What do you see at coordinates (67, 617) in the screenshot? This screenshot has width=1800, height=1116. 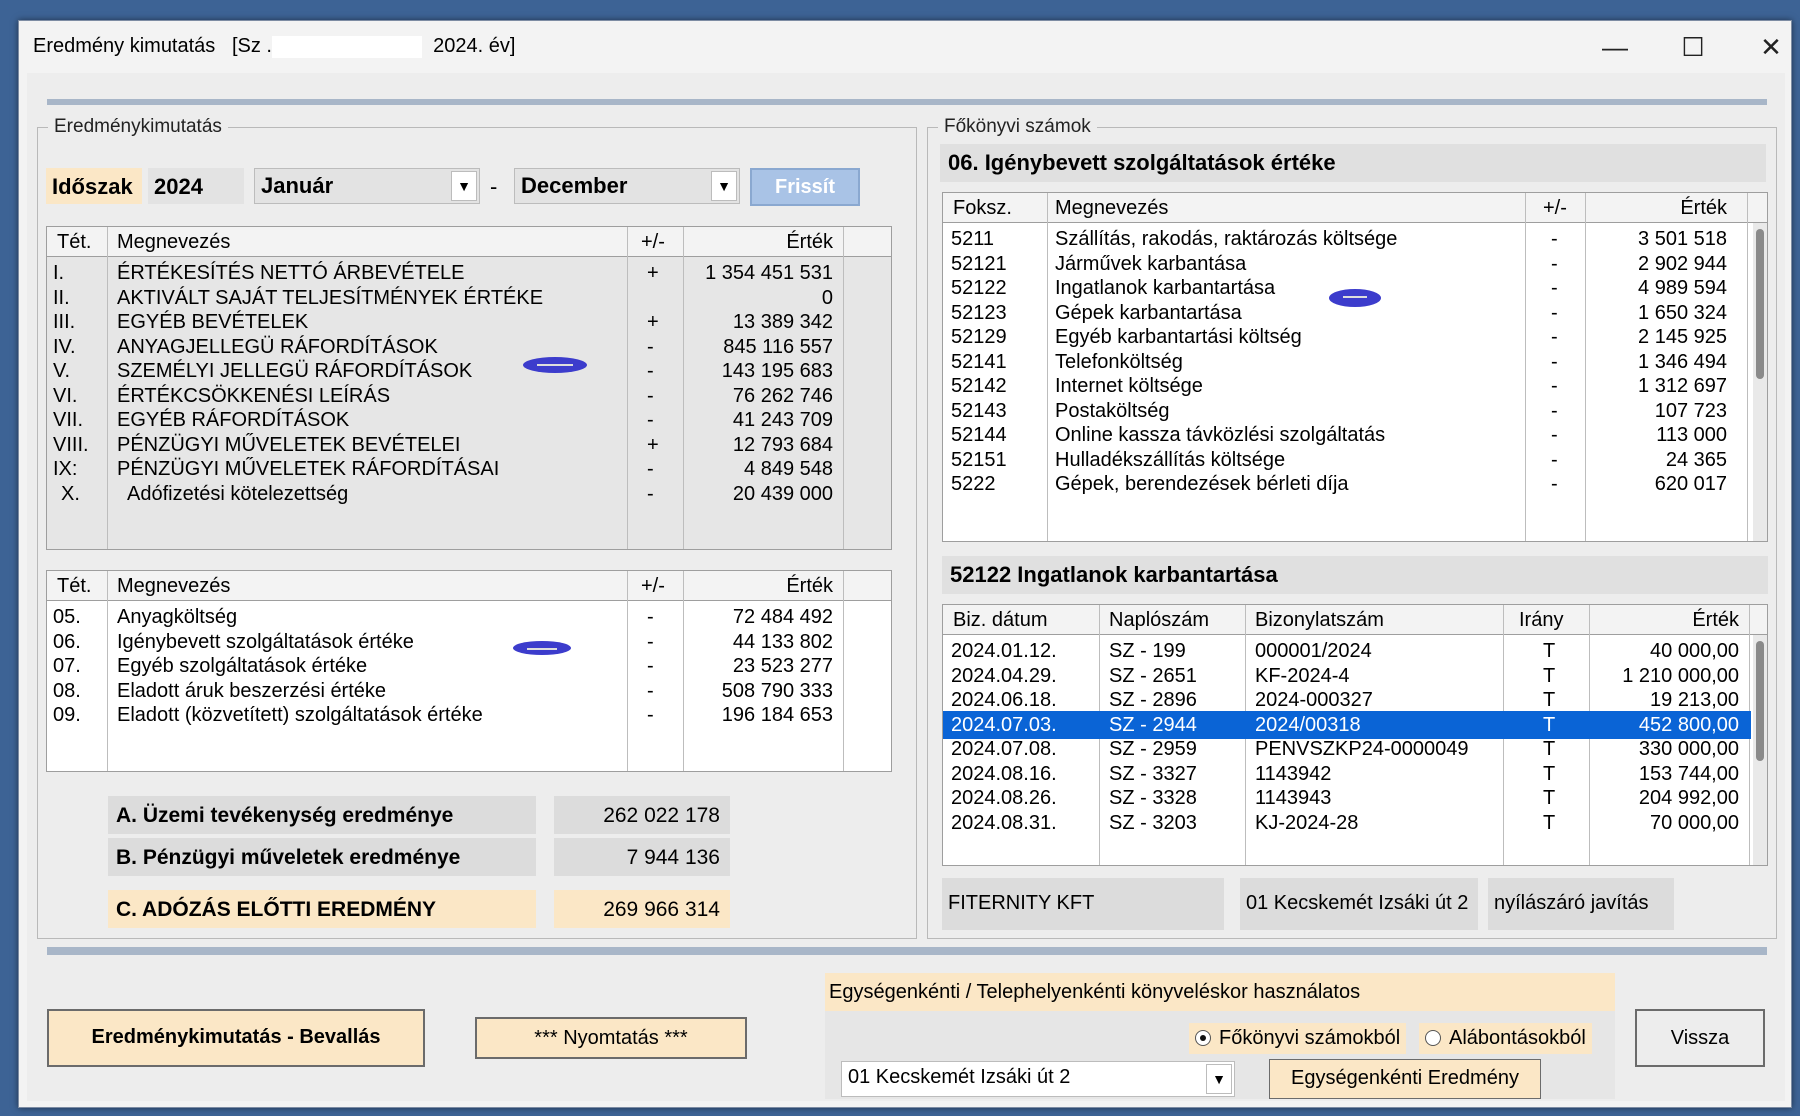 I see `row-id: 05.` at bounding box center [67, 617].